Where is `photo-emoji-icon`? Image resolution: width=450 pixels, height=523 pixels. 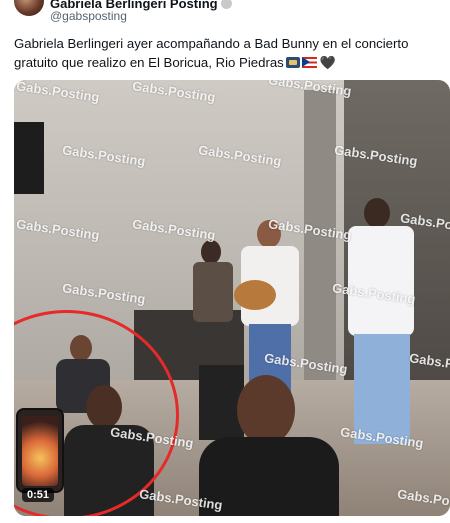
photo-emoji-icon is located at coordinates (292, 62).